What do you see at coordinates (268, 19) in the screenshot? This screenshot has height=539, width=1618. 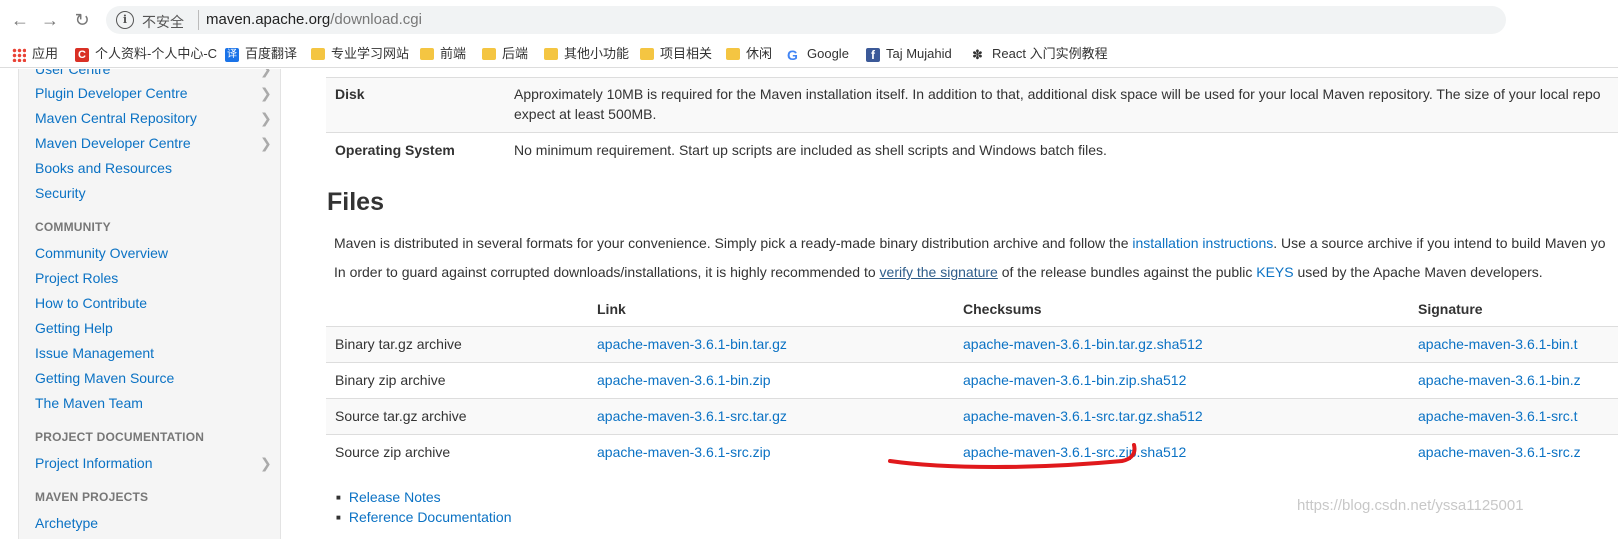 I see `url-host: maven.apache.org` at bounding box center [268, 19].